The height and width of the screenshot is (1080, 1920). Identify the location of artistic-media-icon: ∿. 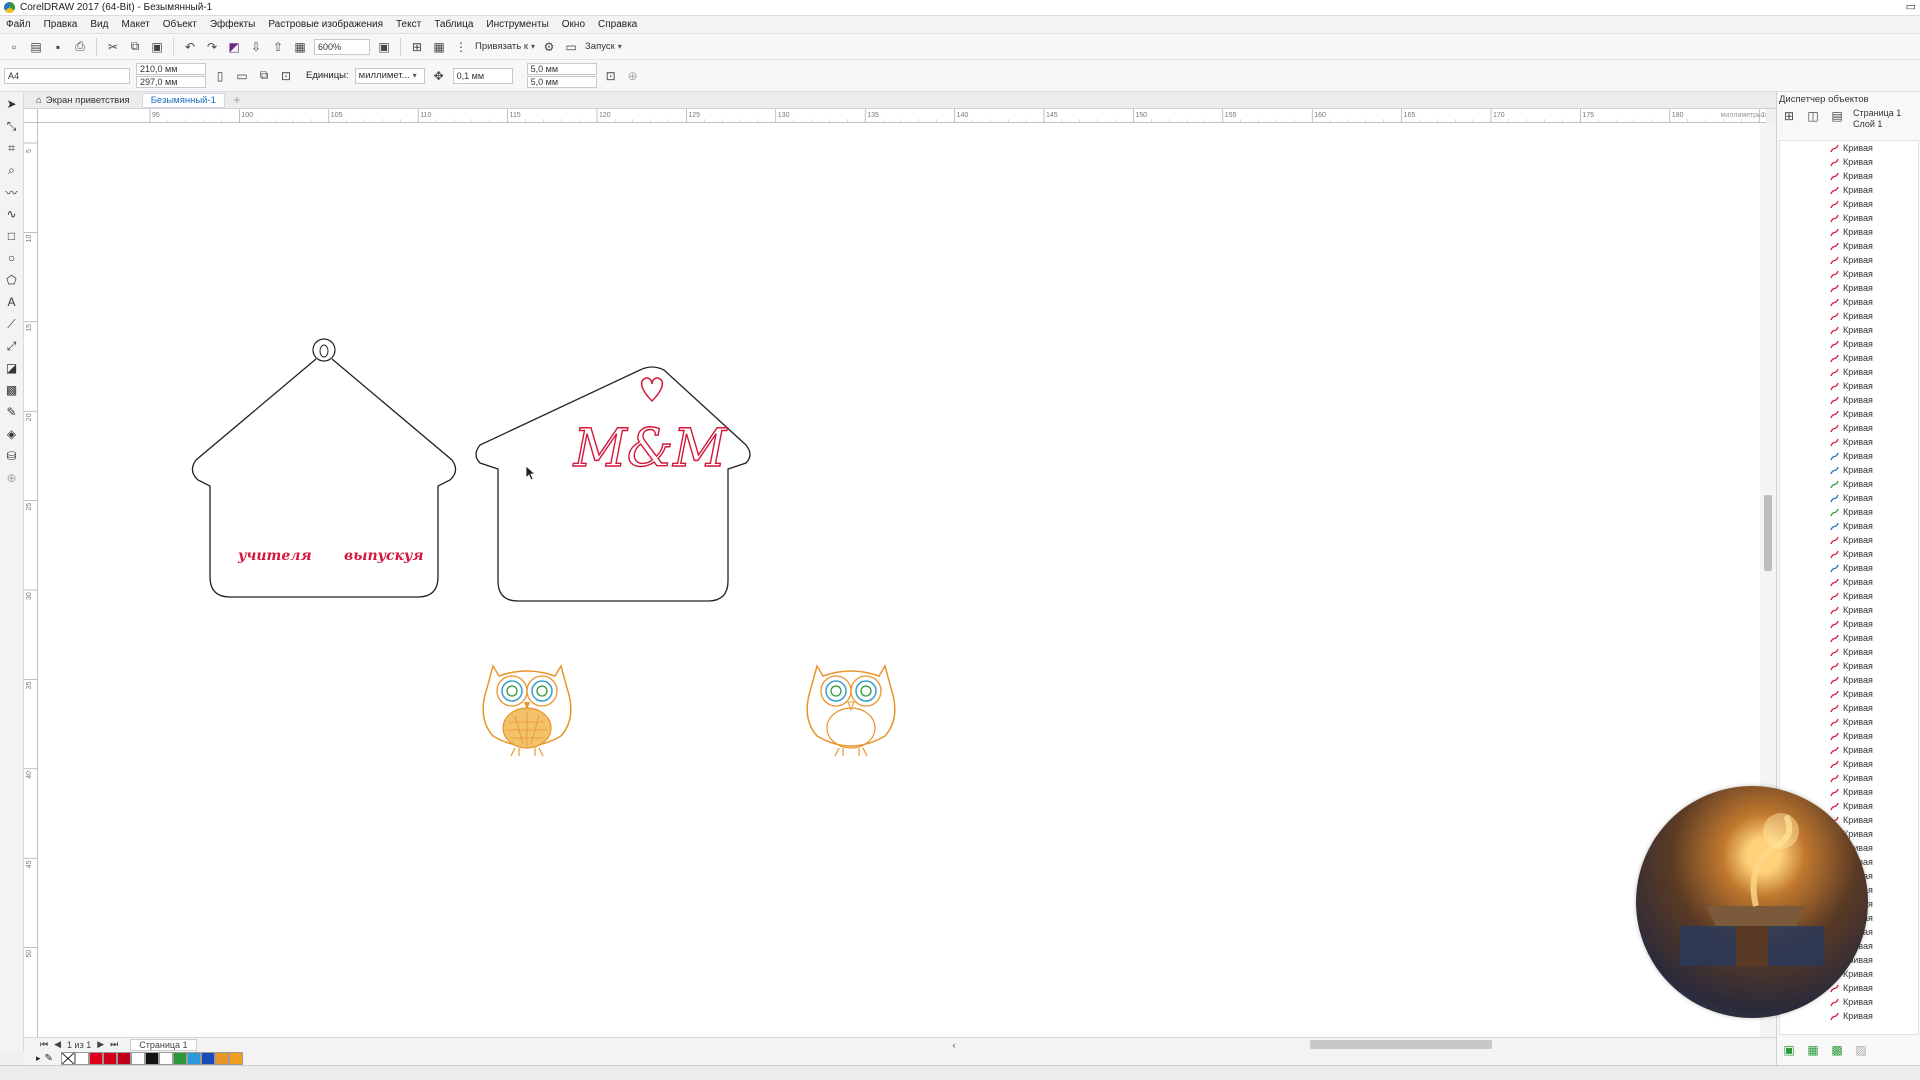
(12, 214).